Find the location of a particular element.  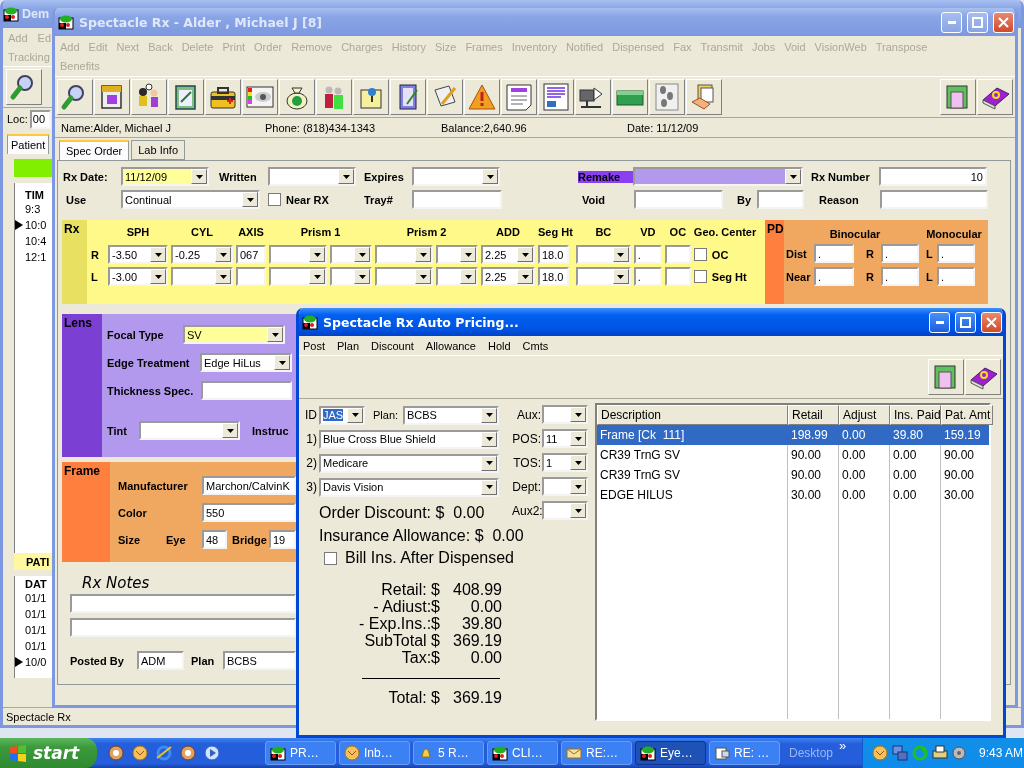

text-field: 19 is located at coordinates (282, 539).